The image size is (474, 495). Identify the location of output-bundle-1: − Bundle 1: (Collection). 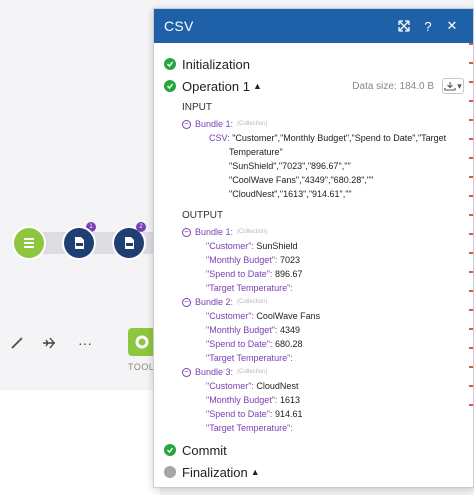
(312, 232).